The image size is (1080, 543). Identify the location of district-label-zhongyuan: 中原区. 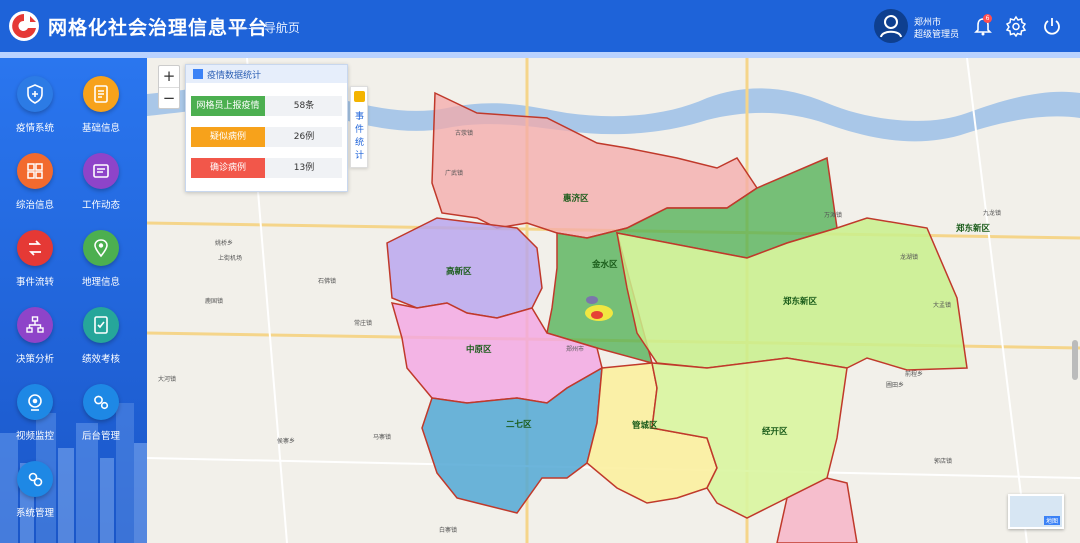
(479, 350).